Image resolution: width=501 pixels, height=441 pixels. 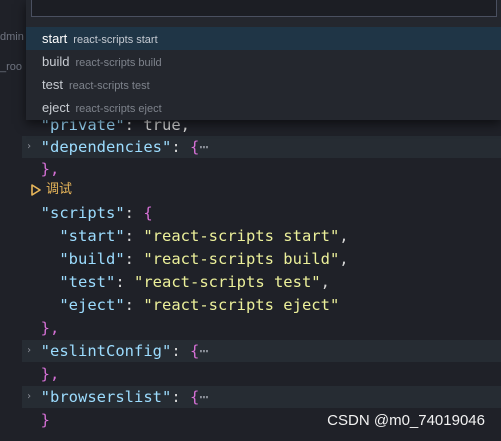 What do you see at coordinates (261, 213) in the screenshot?
I see `code-line-scripts: "scripts": {` at bounding box center [261, 213].